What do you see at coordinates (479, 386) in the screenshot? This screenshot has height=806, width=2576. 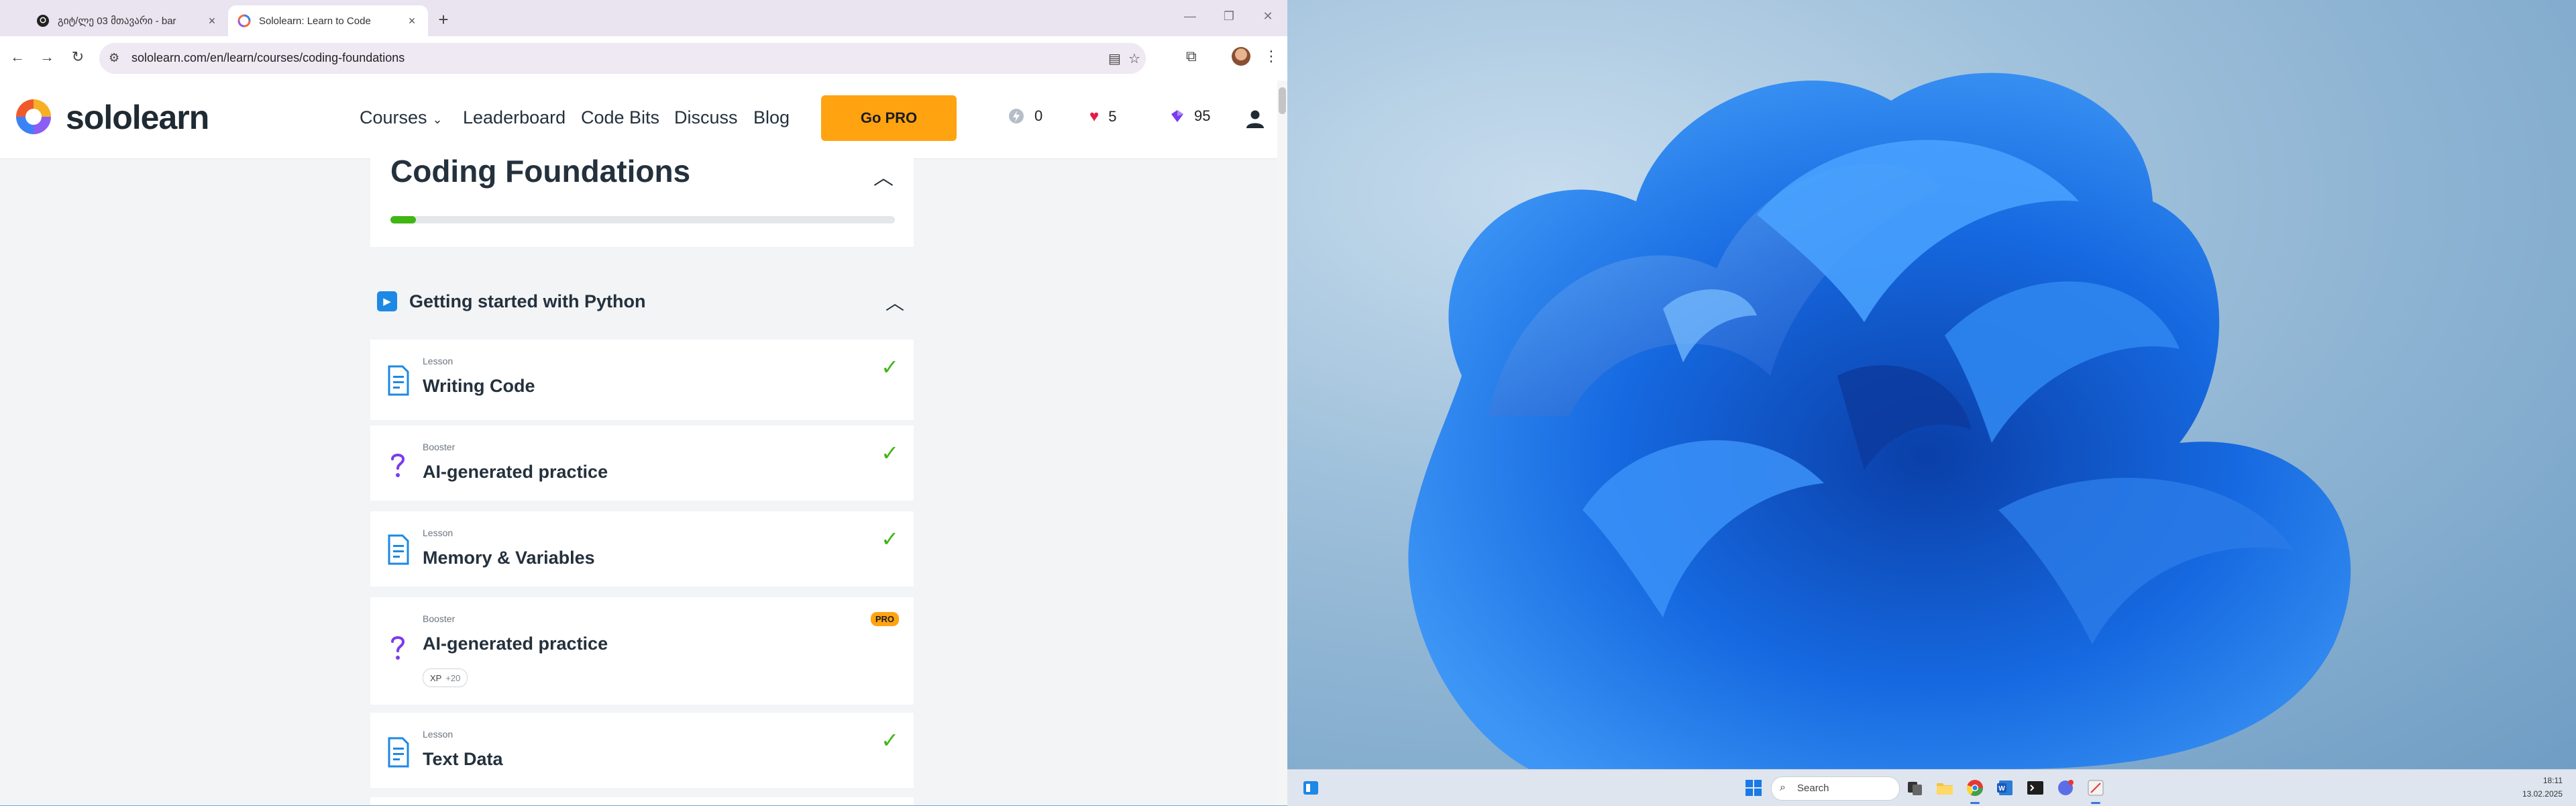 I see `lesson-title: Writing Code` at bounding box center [479, 386].